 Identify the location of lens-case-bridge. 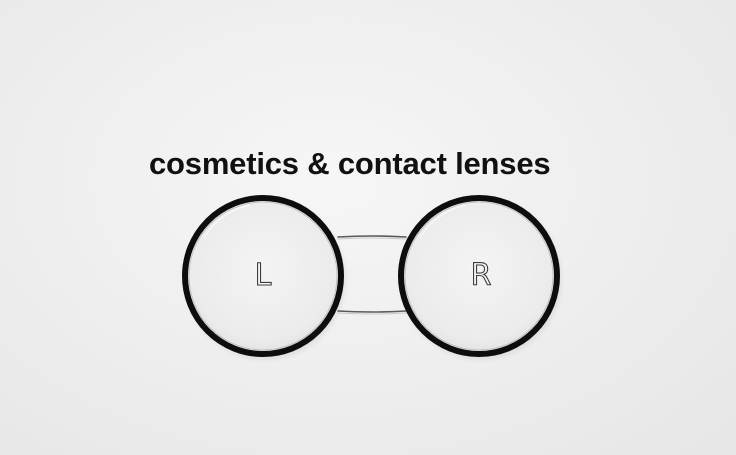
(372, 275).